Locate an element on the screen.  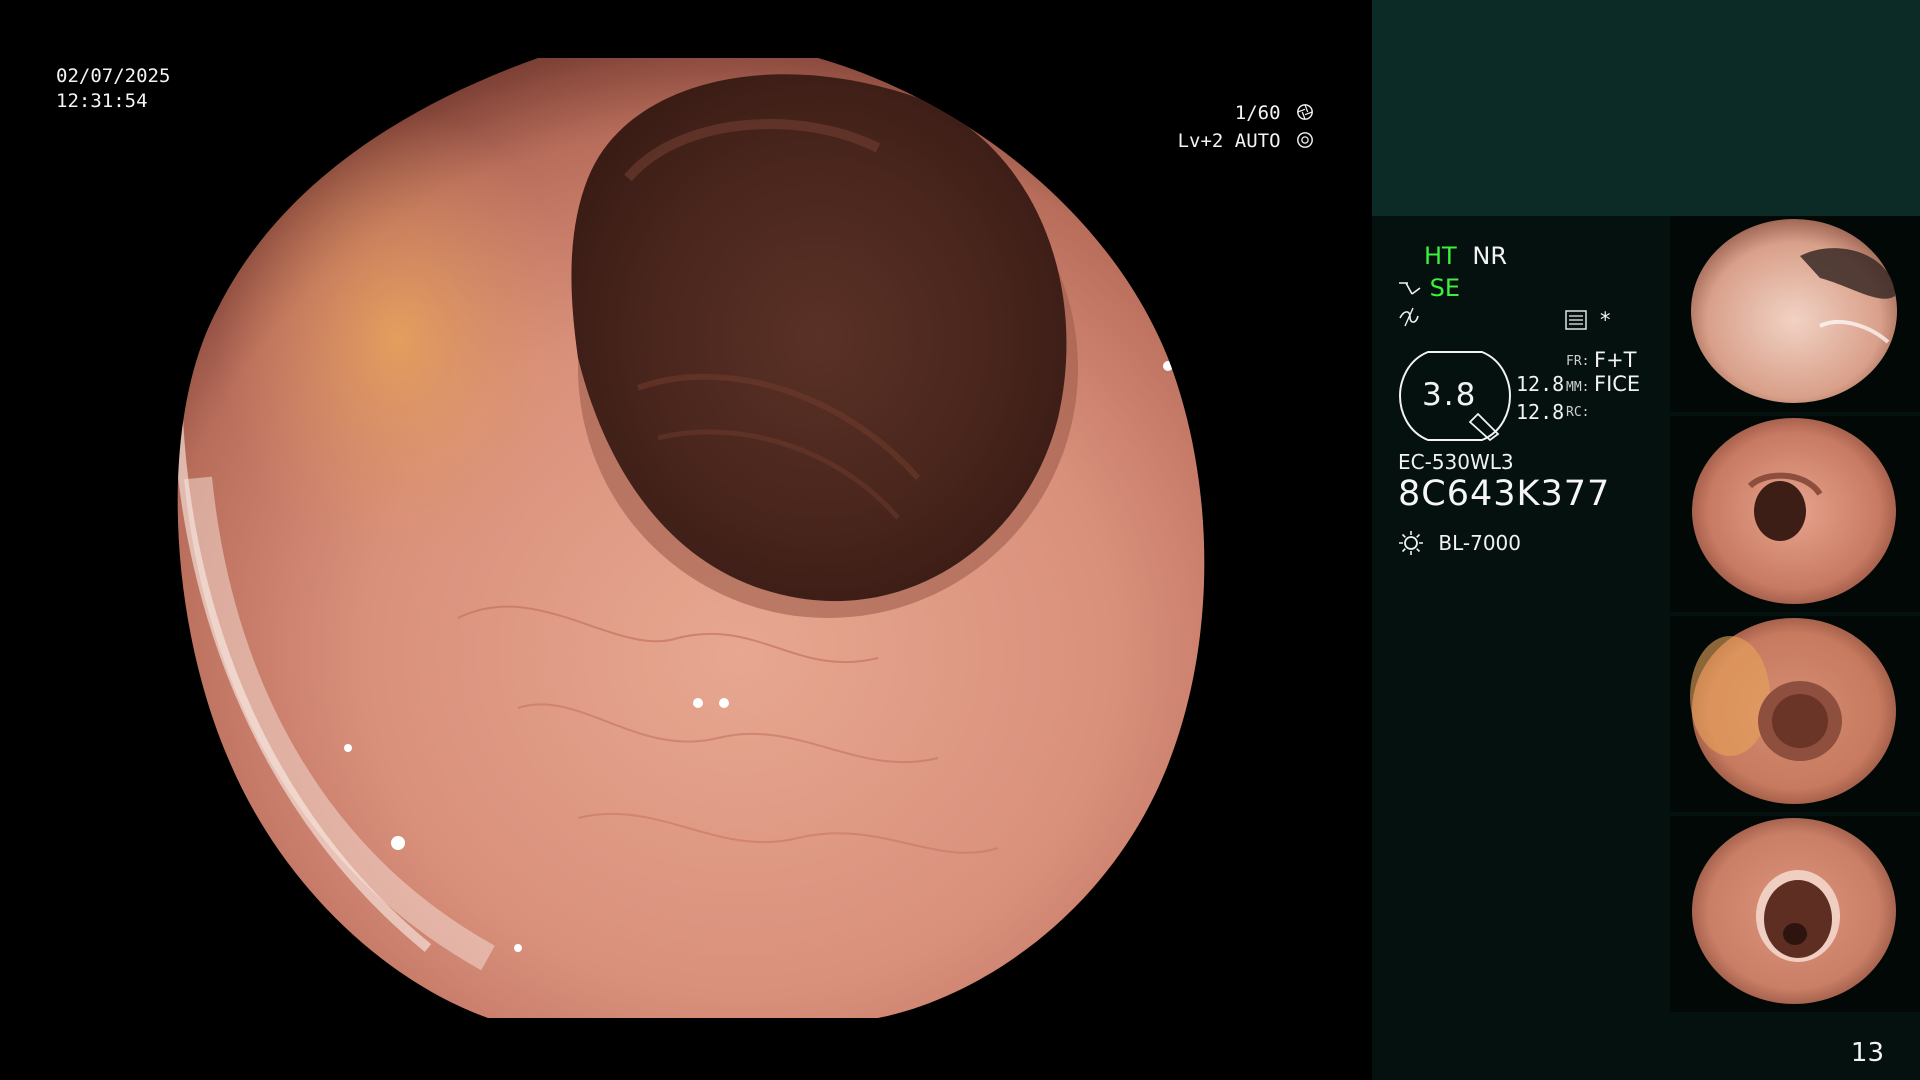
rc-label: RC: is located at coordinates (1578, 412).